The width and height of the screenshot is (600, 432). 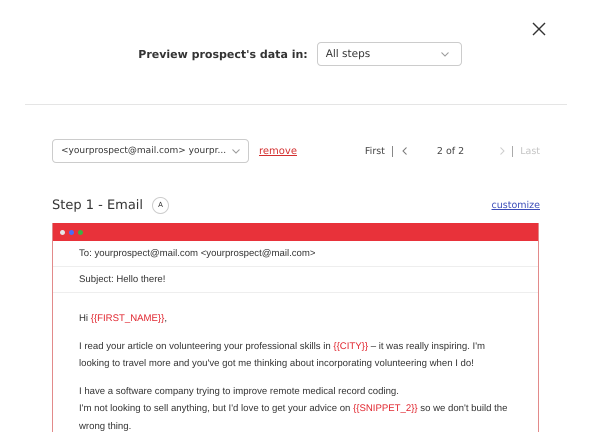 What do you see at coordinates (404, 151) in the screenshot?
I see `previous-page-icon` at bounding box center [404, 151].